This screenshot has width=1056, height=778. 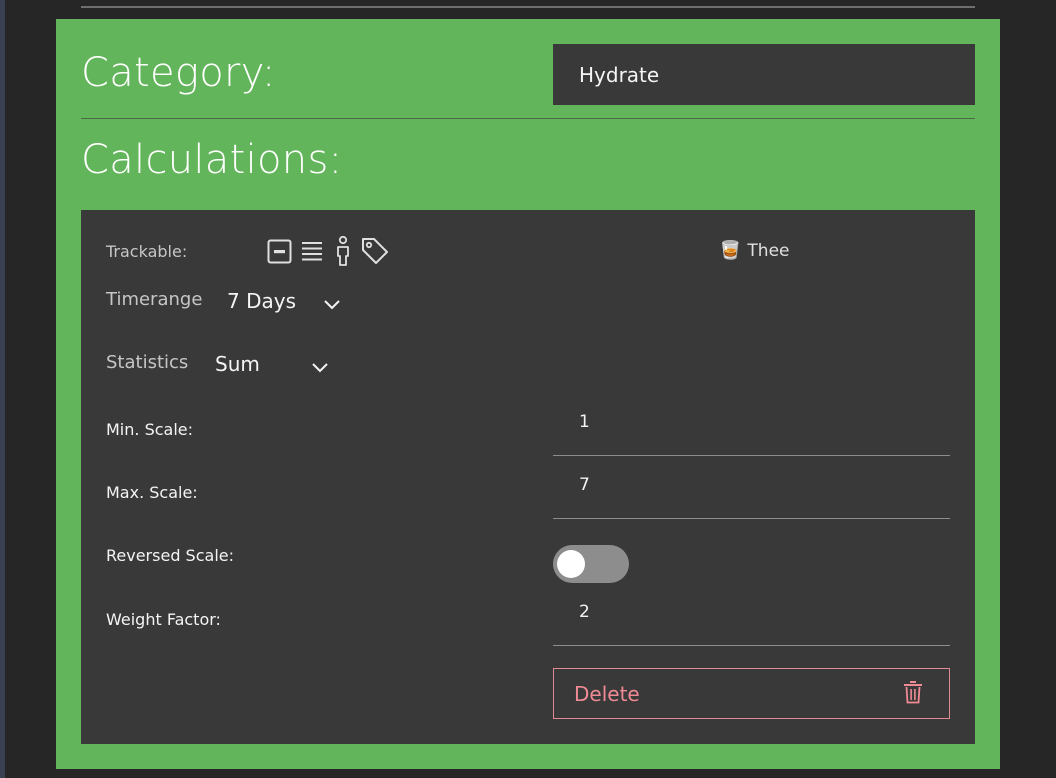 I want to click on category-field: Hydrate, so click(x=764, y=74).